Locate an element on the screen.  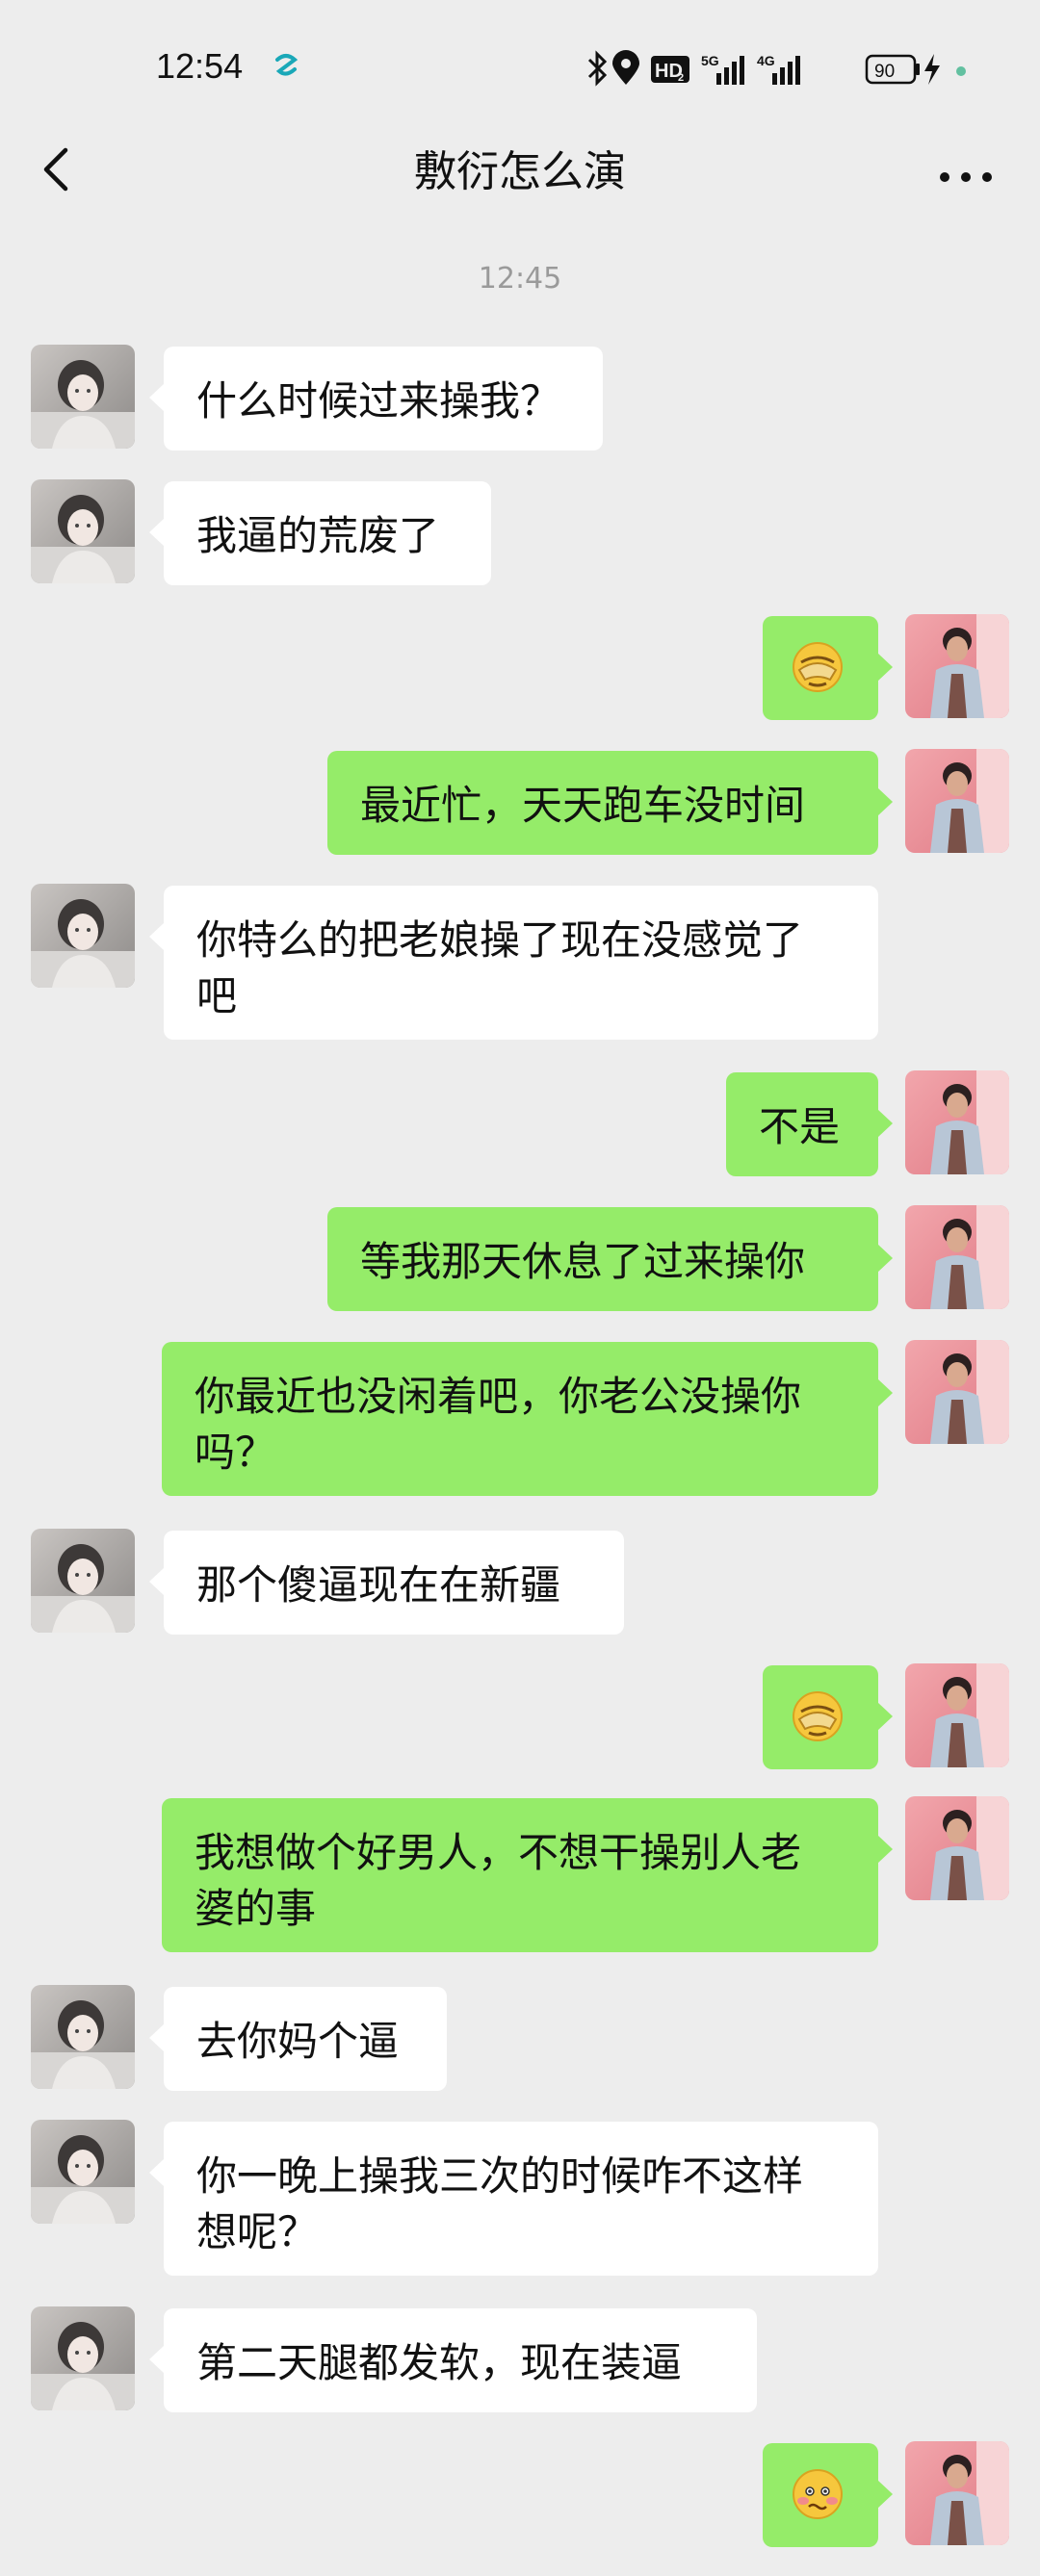
status-time: 12:54 is located at coordinates (200, 66).